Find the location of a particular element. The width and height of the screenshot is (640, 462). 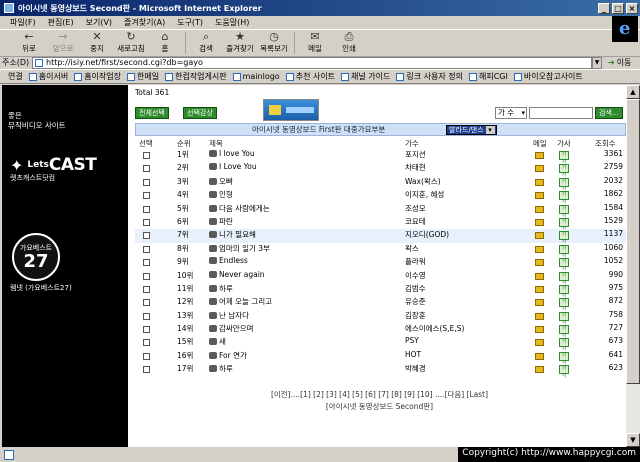

sidebar-top-text: 좋은 뮤직비디오 사이트 is located at coordinates (37, 121).